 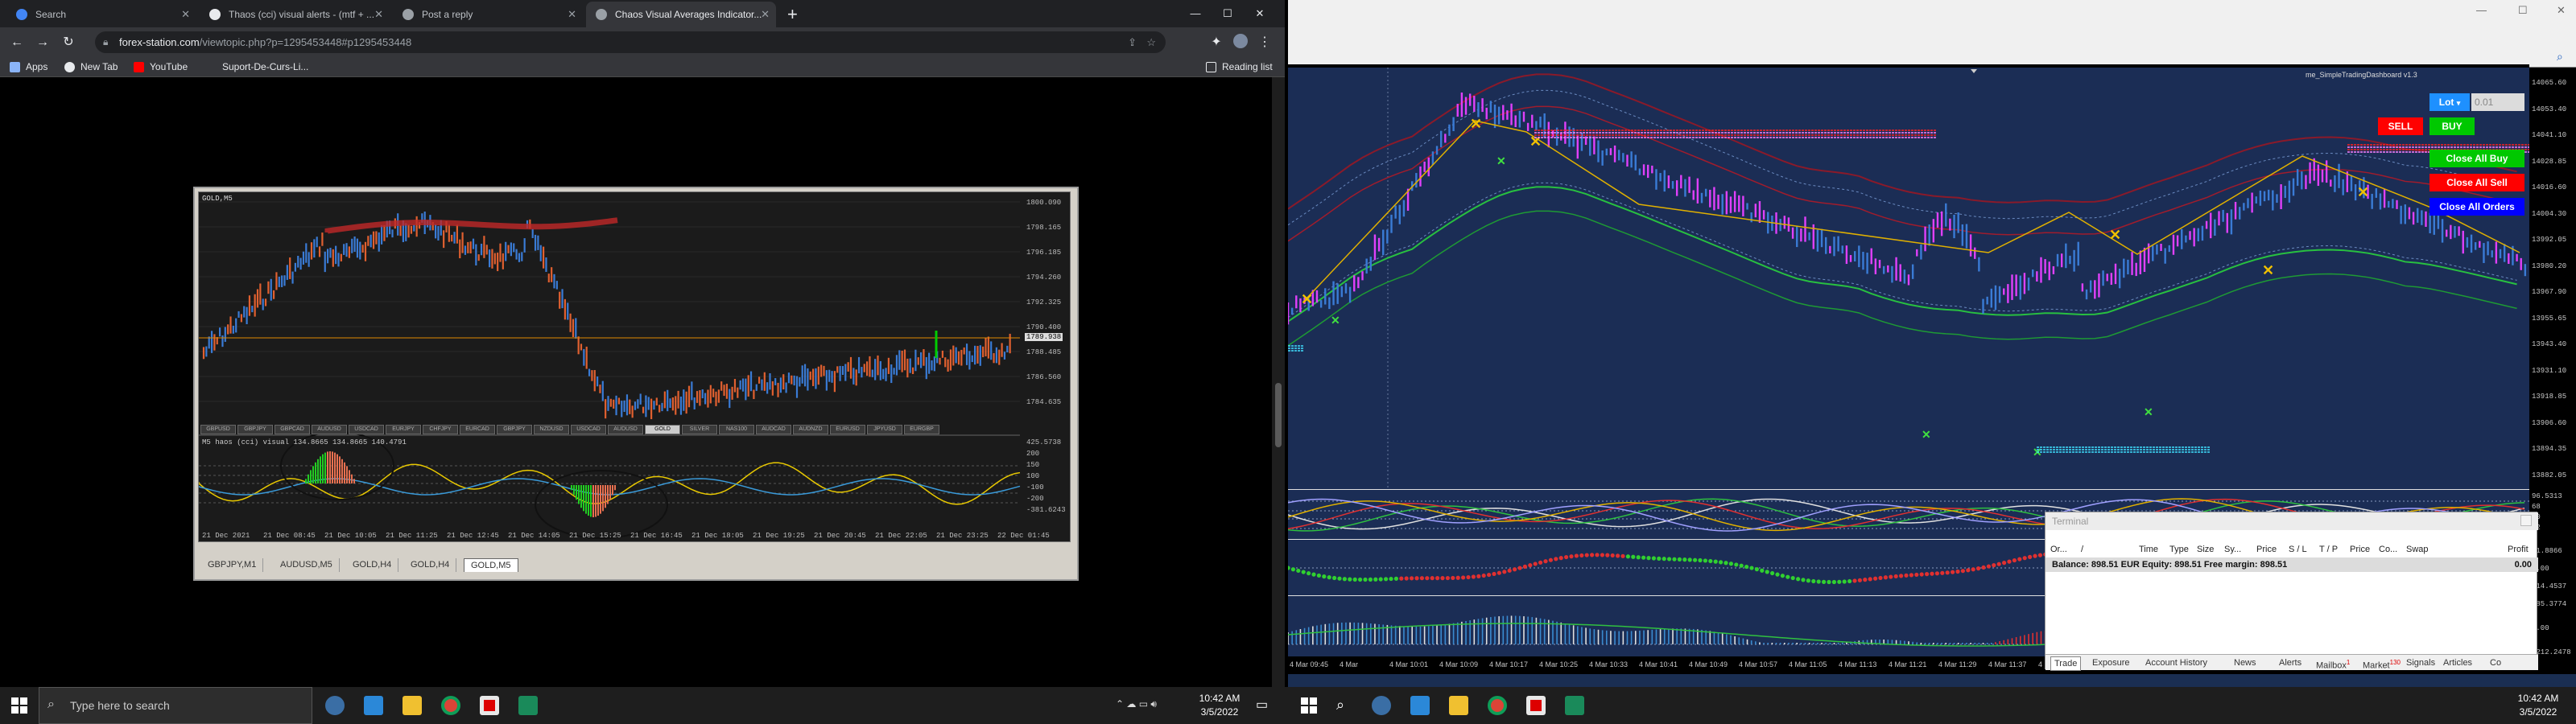 I want to click on symbol-button: SILVER, so click(x=699, y=429).